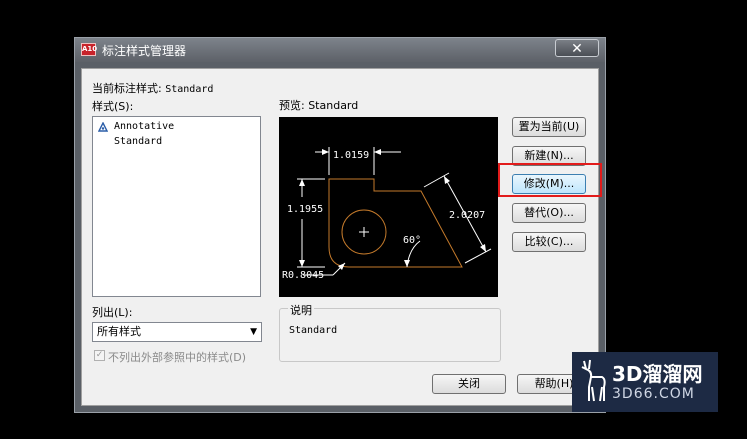  What do you see at coordinates (112, 312) in the screenshot?
I see `list-filter-label: 列出(L):` at bounding box center [112, 312].